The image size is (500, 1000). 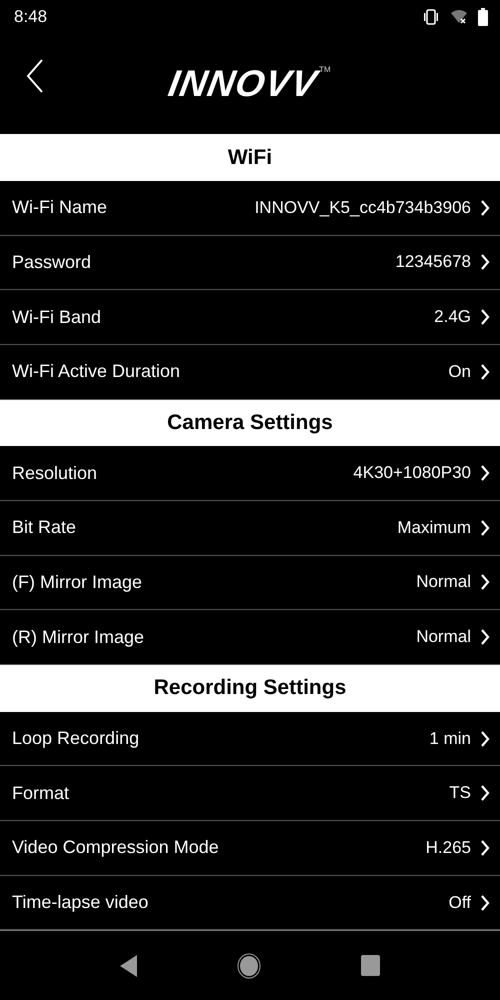 I want to click on battery-icon, so click(x=483, y=17).